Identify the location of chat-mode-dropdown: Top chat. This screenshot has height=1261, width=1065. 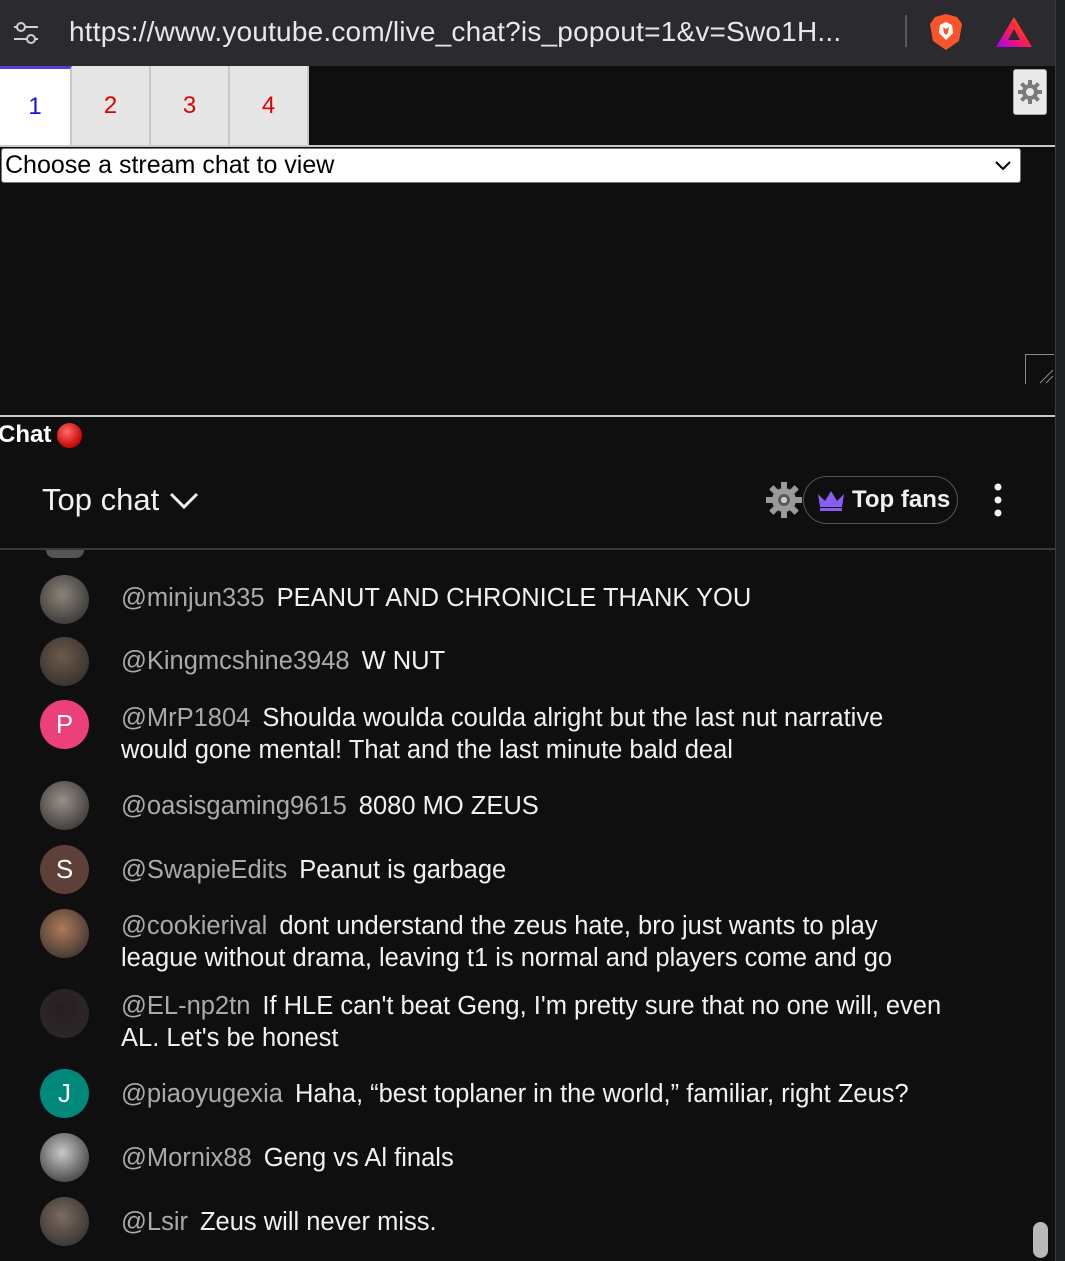
(120, 500).